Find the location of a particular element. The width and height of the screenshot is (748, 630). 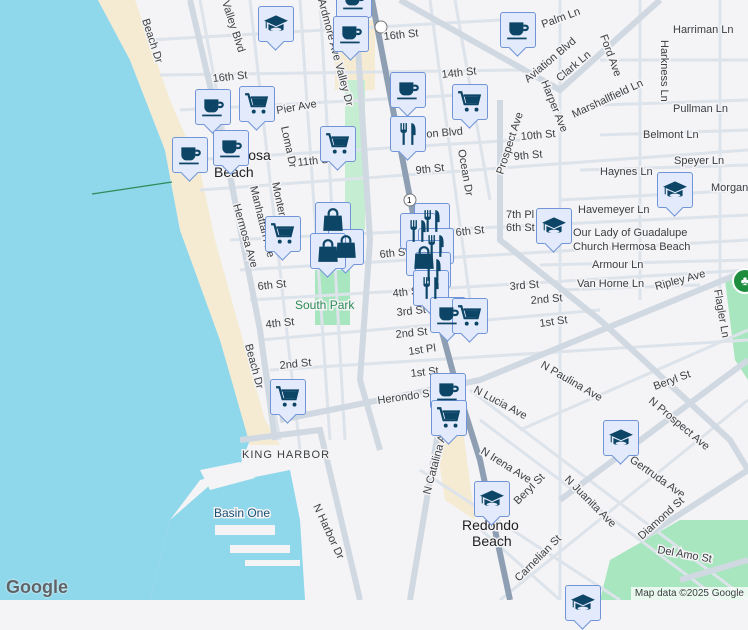

street-label: 14th St is located at coordinates (459, 73).